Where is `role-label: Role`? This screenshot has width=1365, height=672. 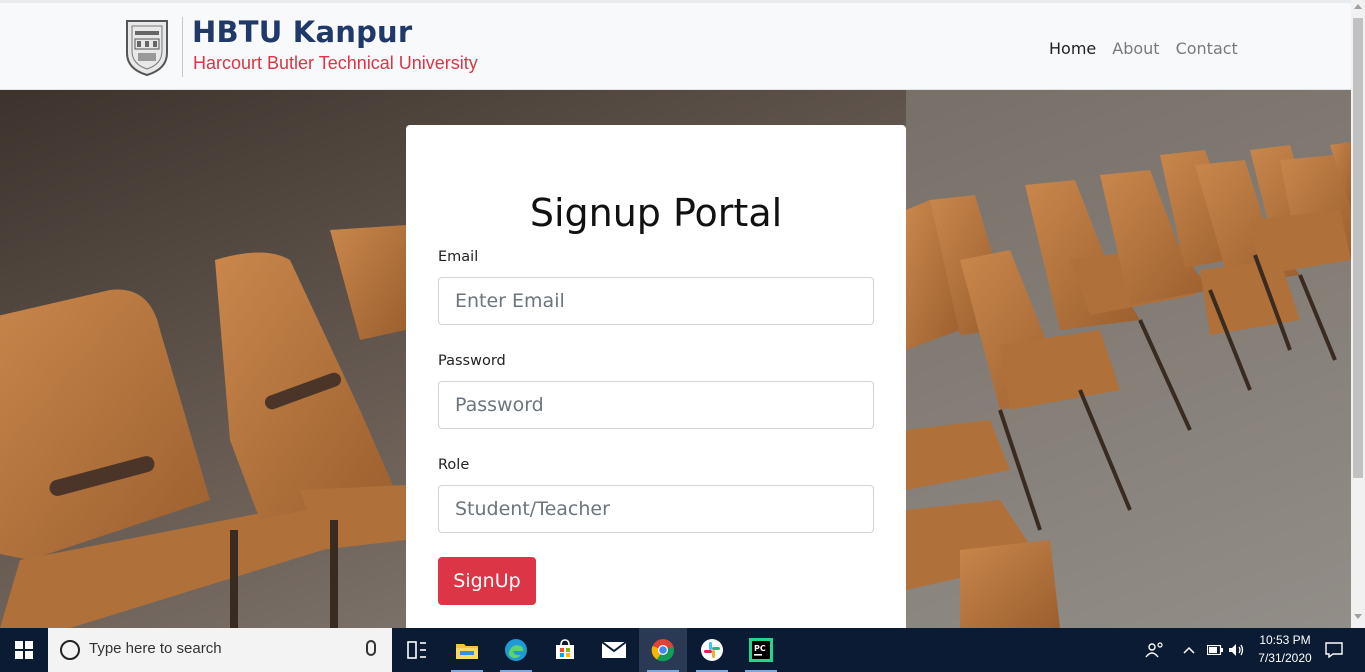 role-label: Role is located at coordinates (454, 465).